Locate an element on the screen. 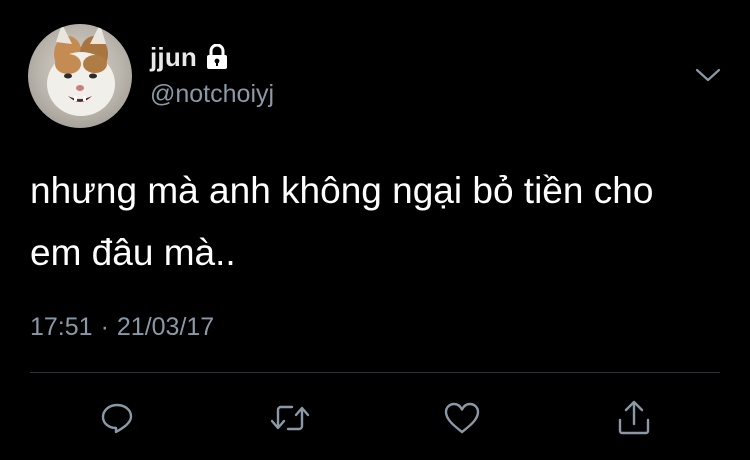  retweet-button is located at coordinates (290, 418).